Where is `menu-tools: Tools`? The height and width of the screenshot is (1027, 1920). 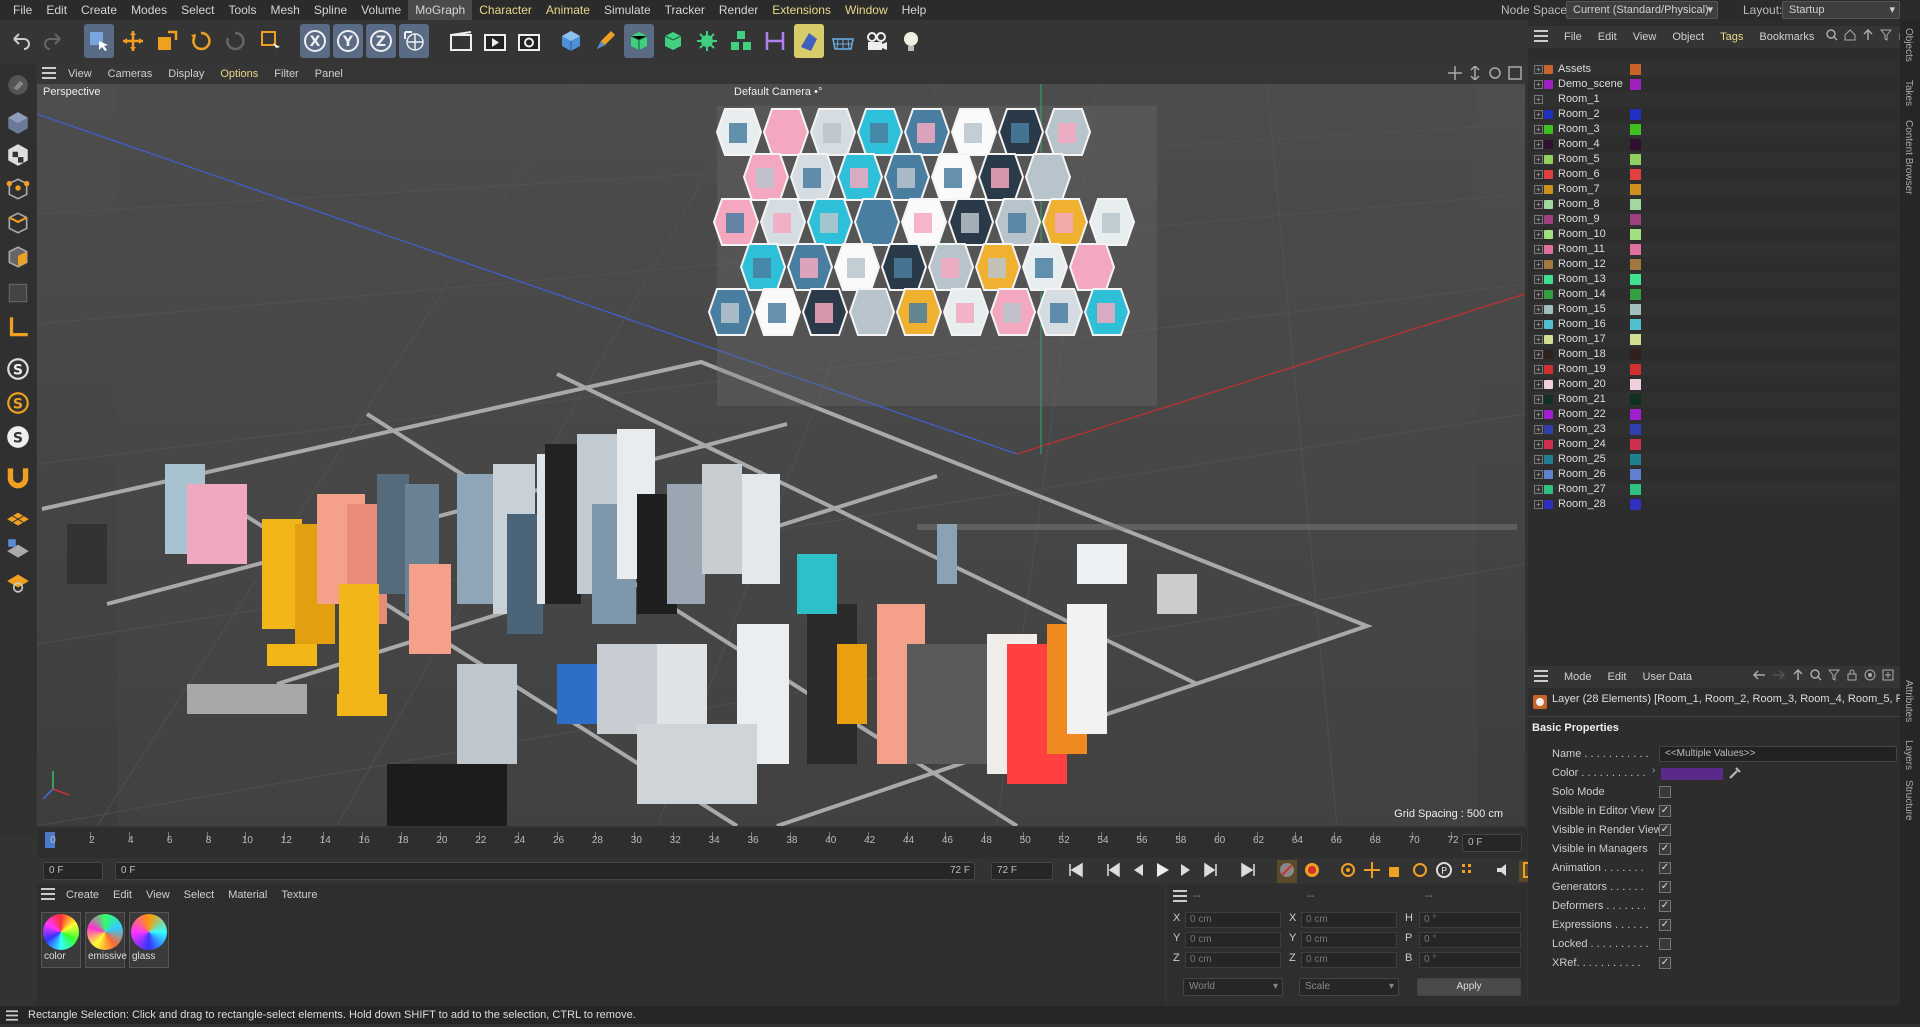 menu-tools: Tools is located at coordinates (242, 10).